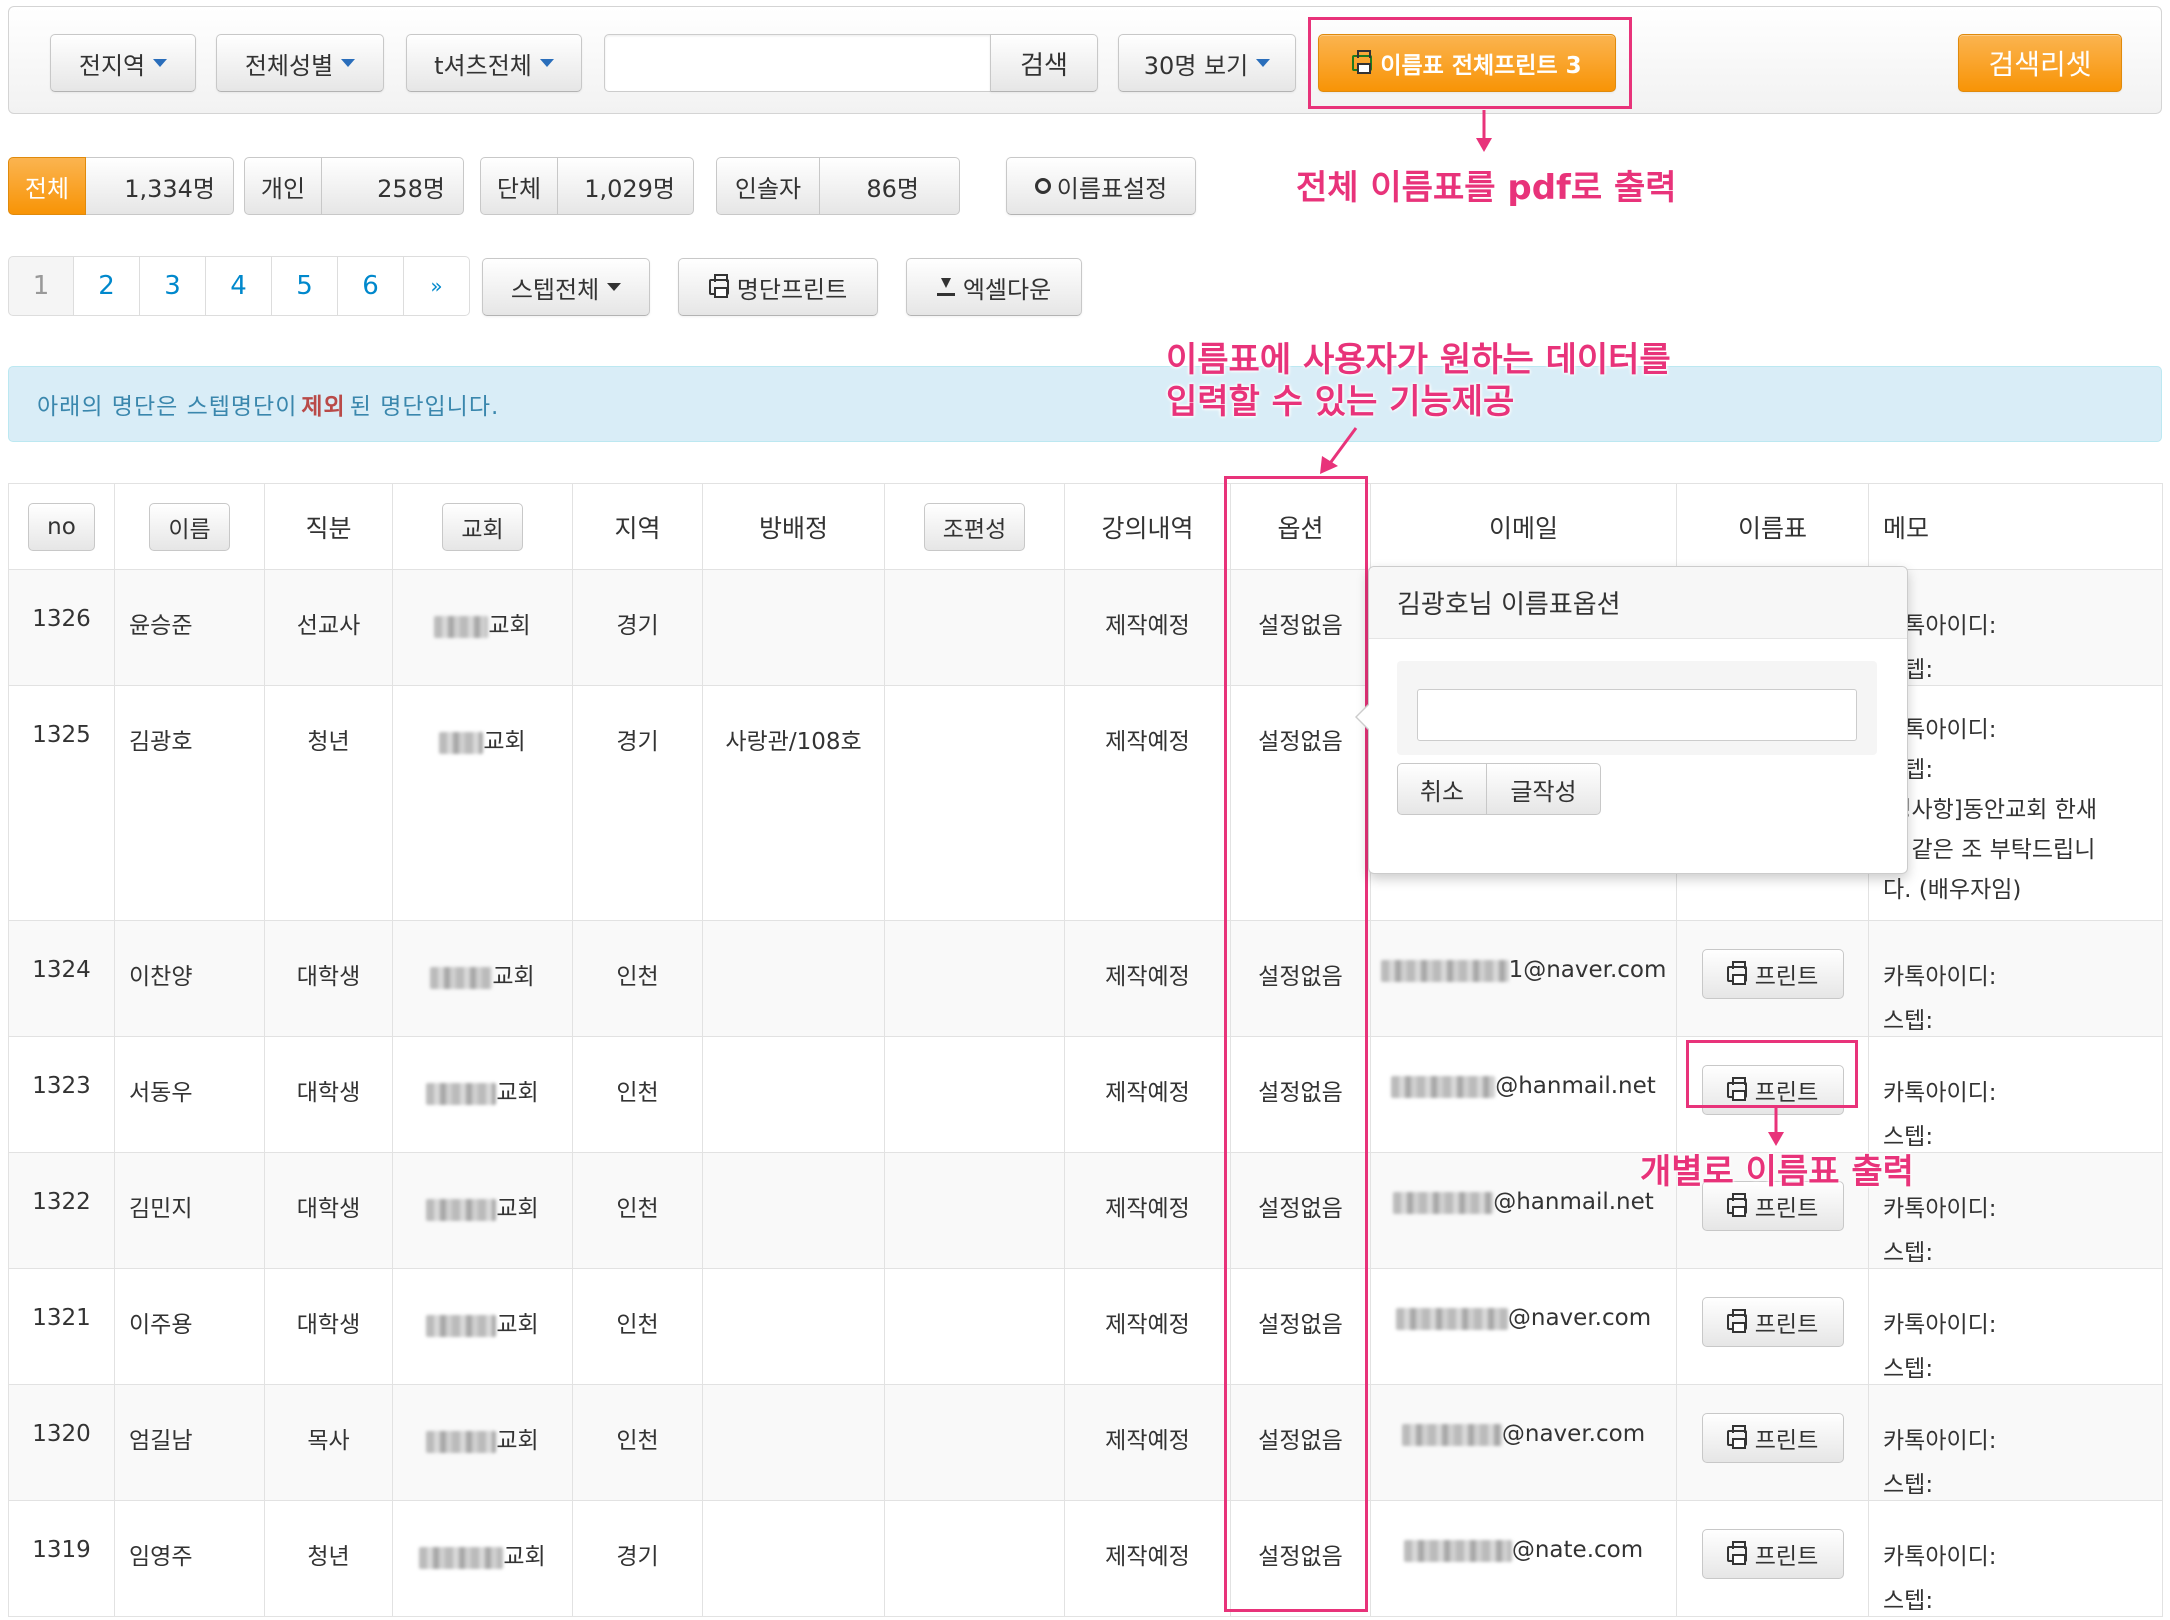 This screenshot has width=2170, height=1620. I want to click on page-size-dropdown: 30명 보기, so click(1207, 63).